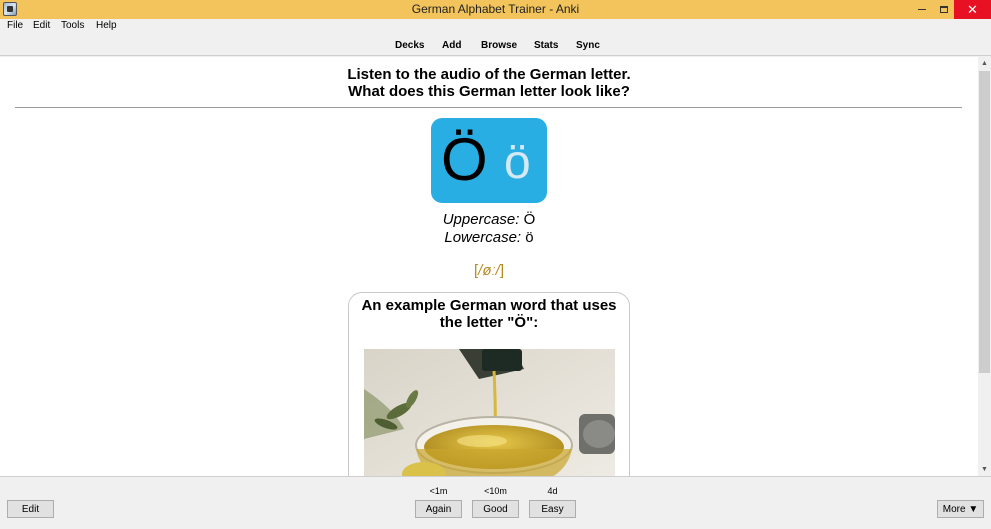  I want to click on example-photo, so click(489, 412).